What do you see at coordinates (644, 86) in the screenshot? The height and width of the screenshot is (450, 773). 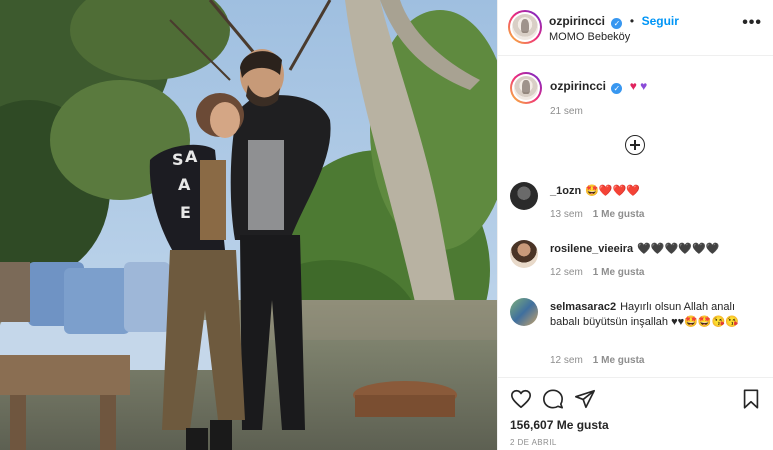 I see `purple-heart-icon: ♥` at bounding box center [644, 86].